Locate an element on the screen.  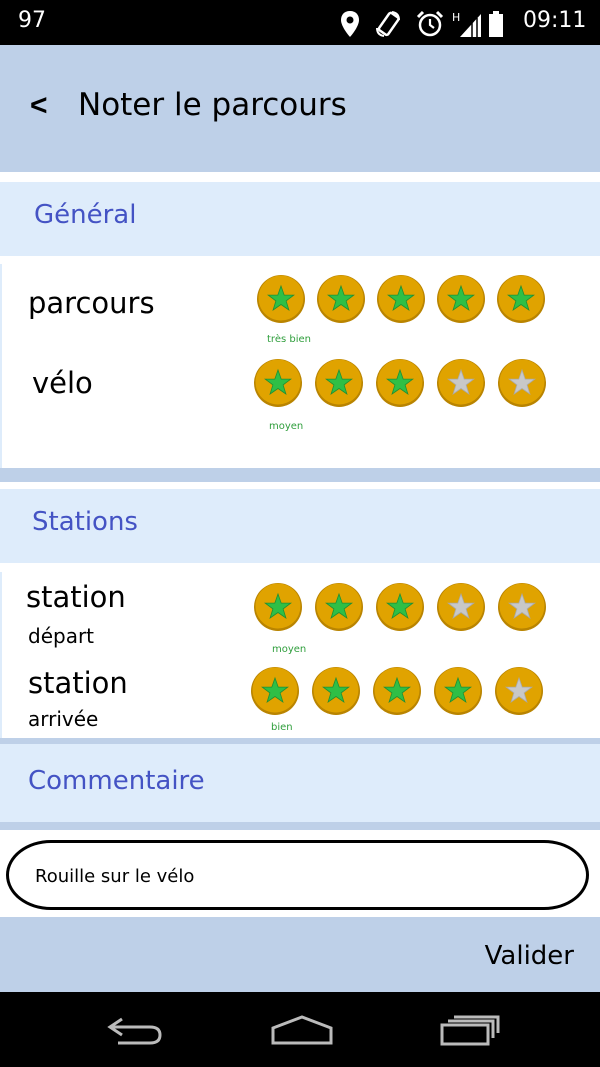
alarm-icon is located at coordinates (430, 24).